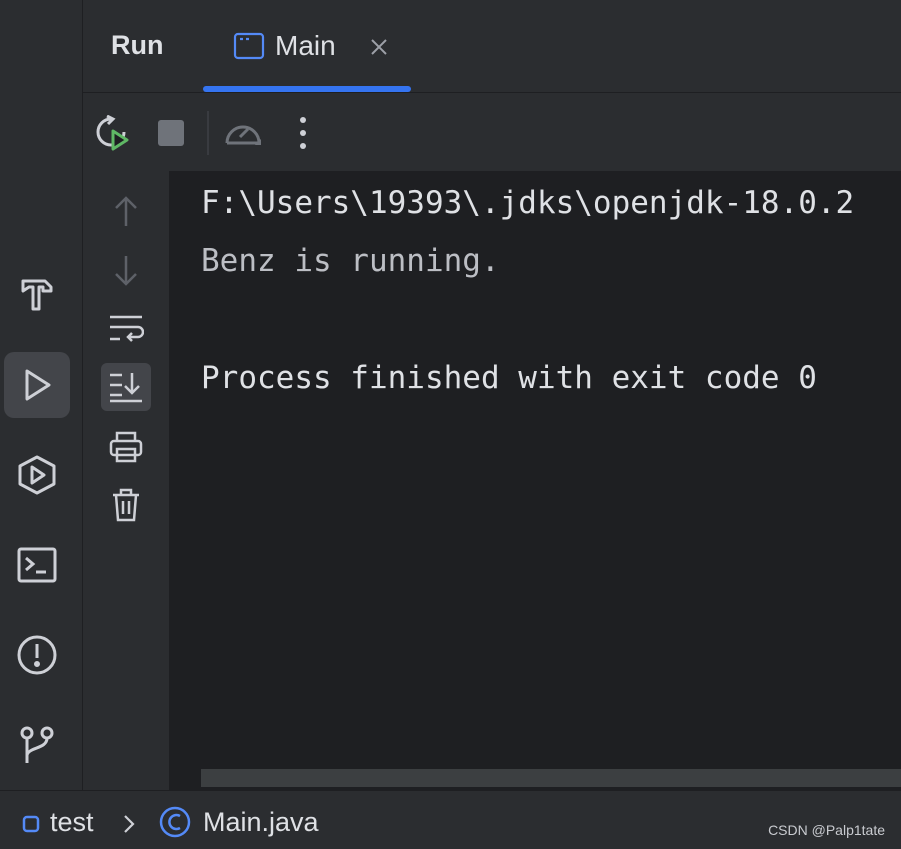  What do you see at coordinates (509, 378) in the screenshot?
I see `console-line: Process finished with exit code 0` at bounding box center [509, 378].